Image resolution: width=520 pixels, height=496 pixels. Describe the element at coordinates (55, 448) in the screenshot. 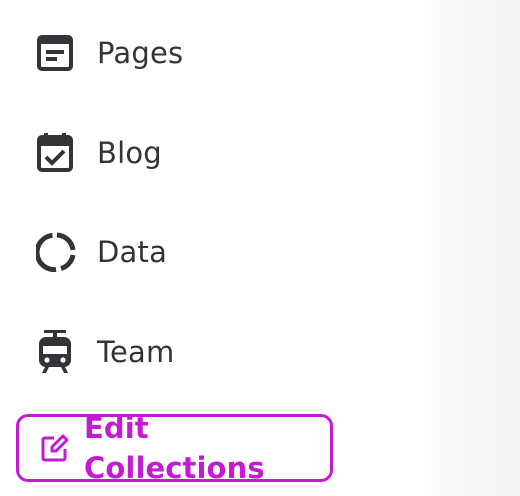

I see `edit-square-icon` at that location.